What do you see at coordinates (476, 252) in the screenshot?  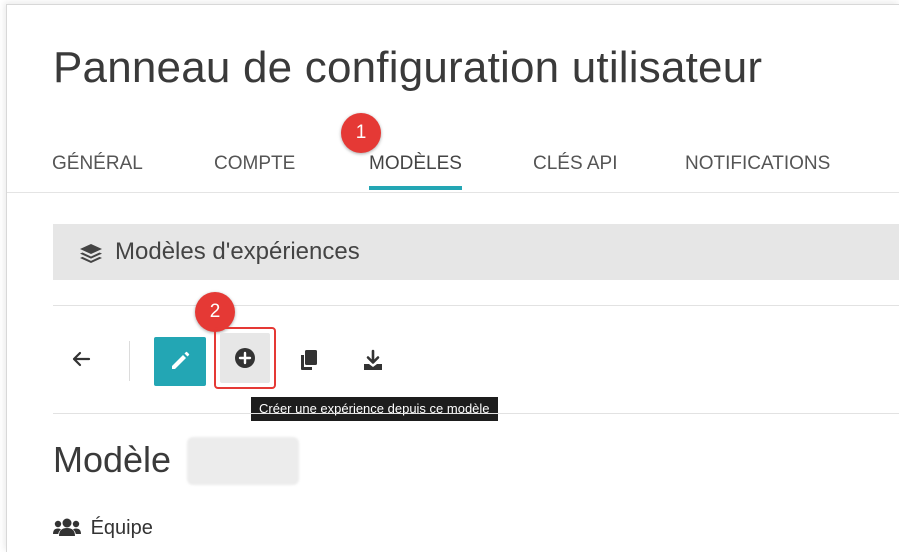 I see `section-header: Modèles d'expériences` at bounding box center [476, 252].